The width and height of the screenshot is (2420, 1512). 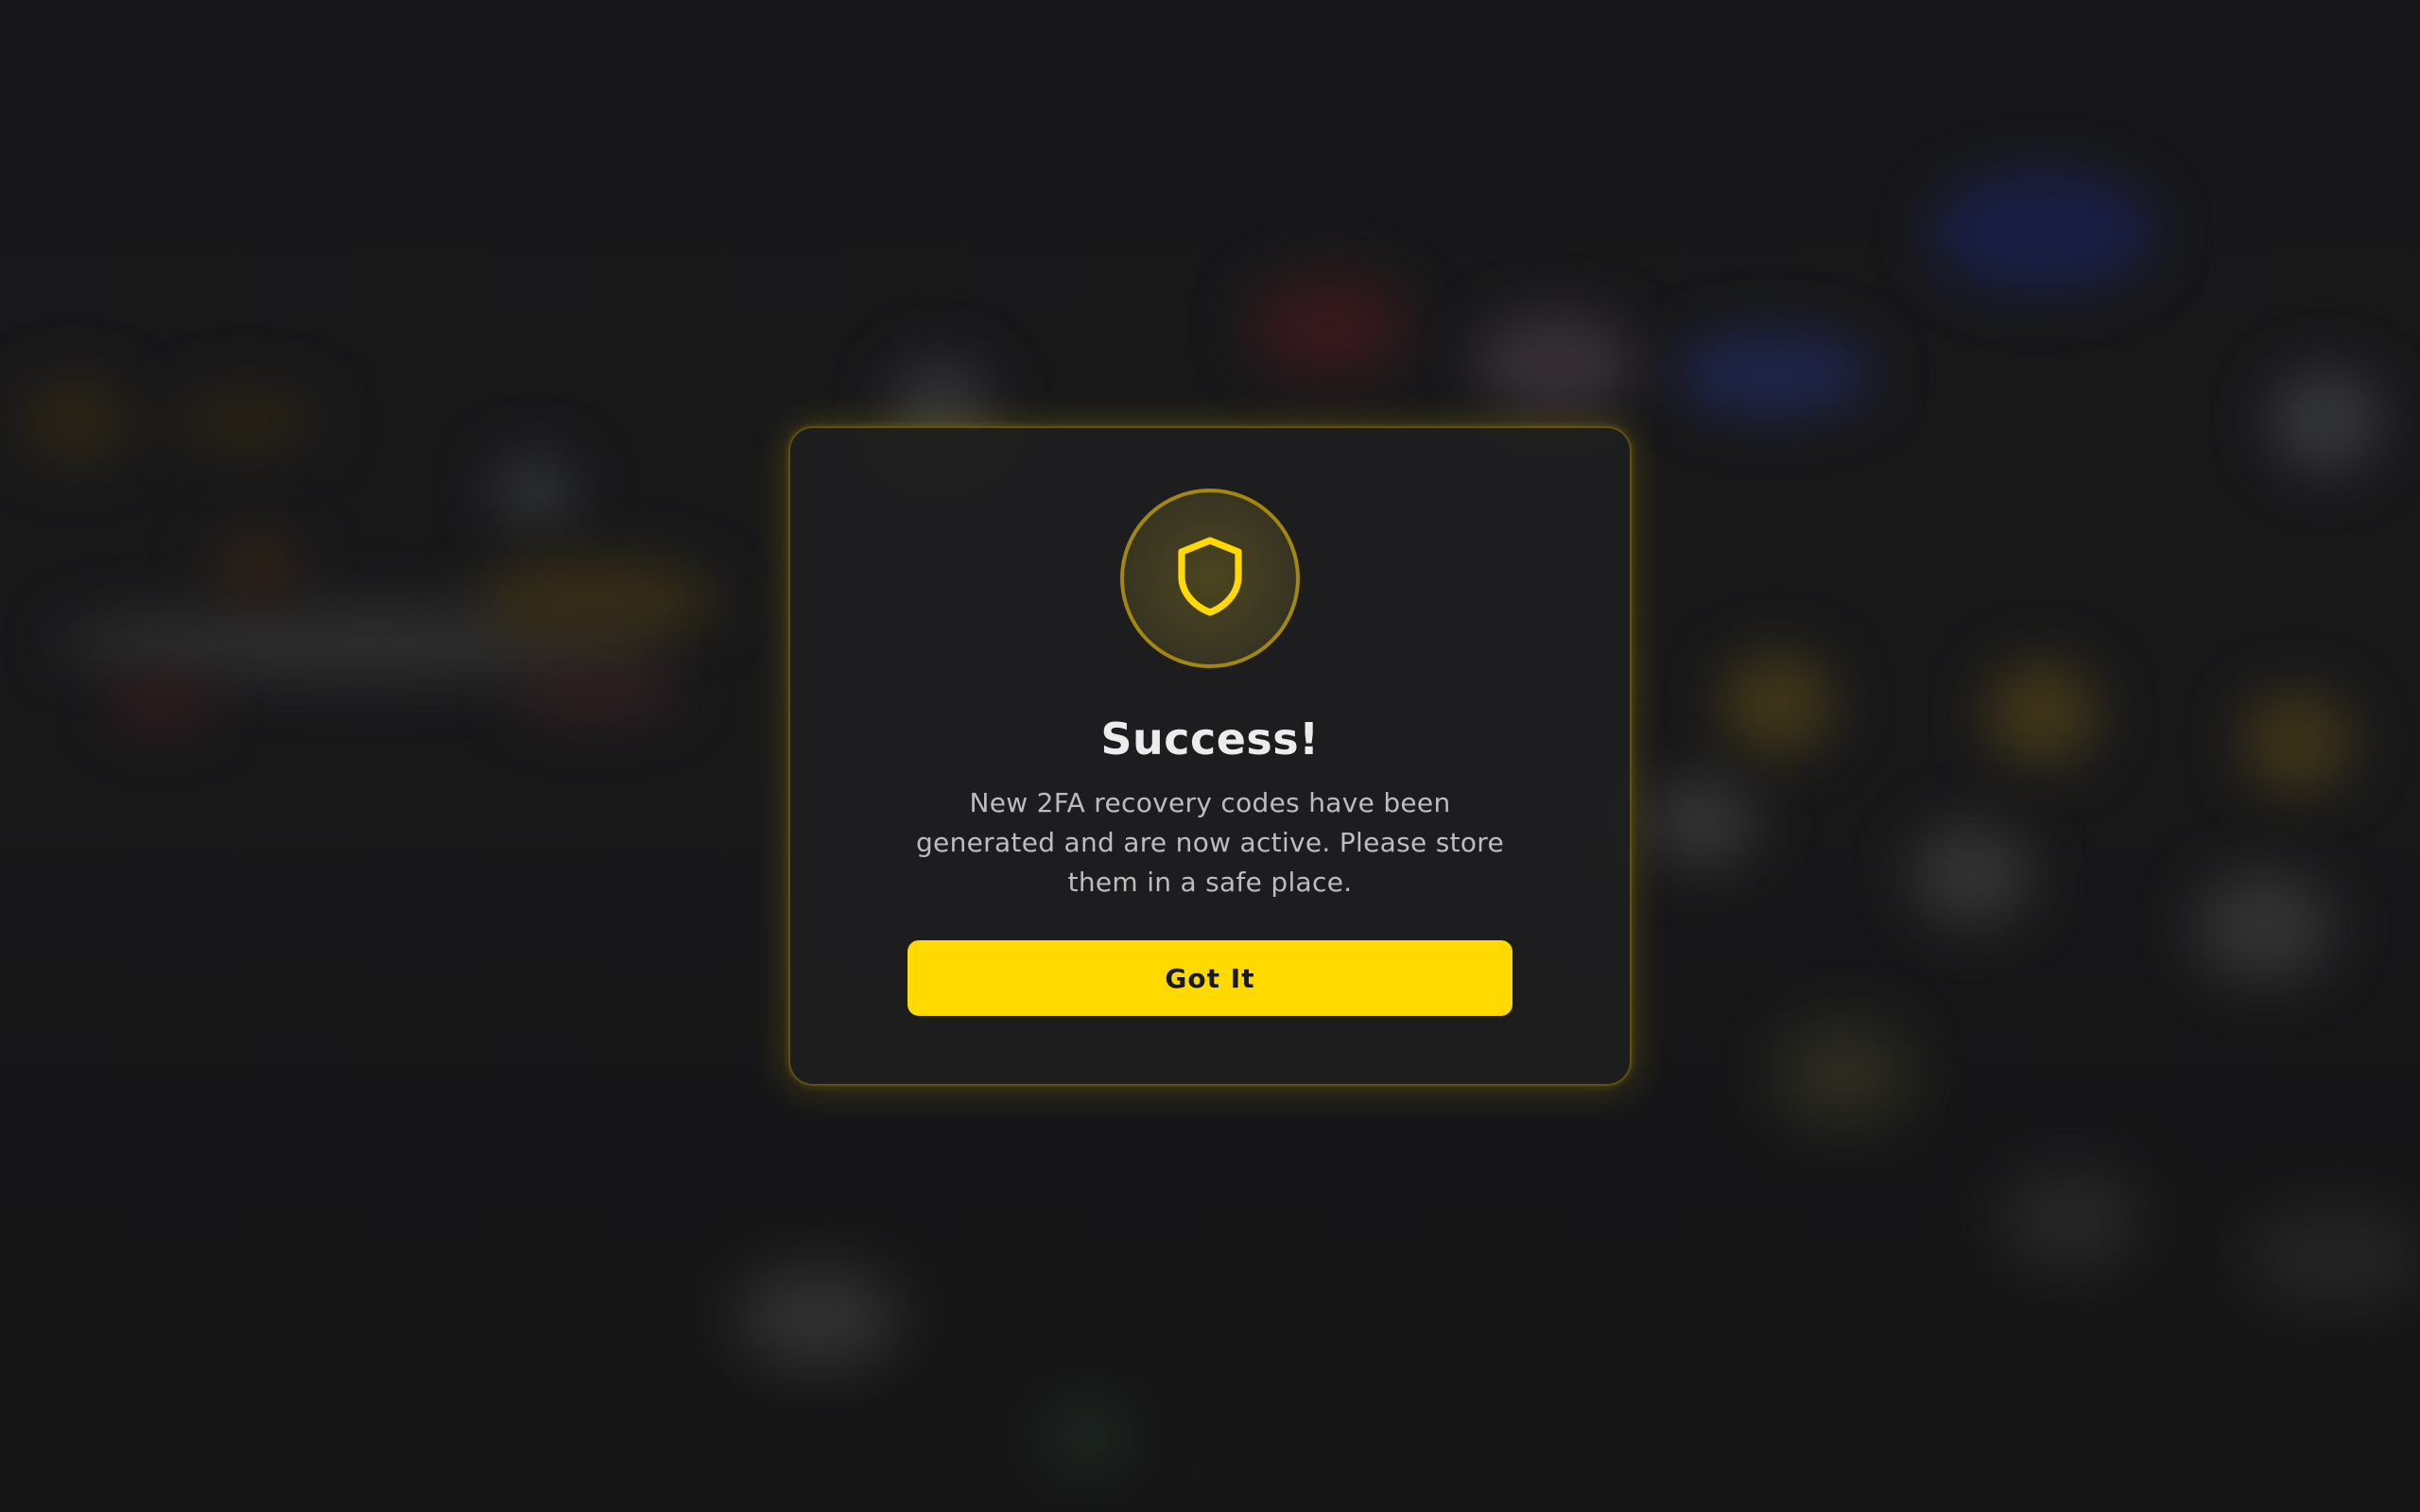 I want to click on dialog-title: Success!, so click(x=1210, y=739).